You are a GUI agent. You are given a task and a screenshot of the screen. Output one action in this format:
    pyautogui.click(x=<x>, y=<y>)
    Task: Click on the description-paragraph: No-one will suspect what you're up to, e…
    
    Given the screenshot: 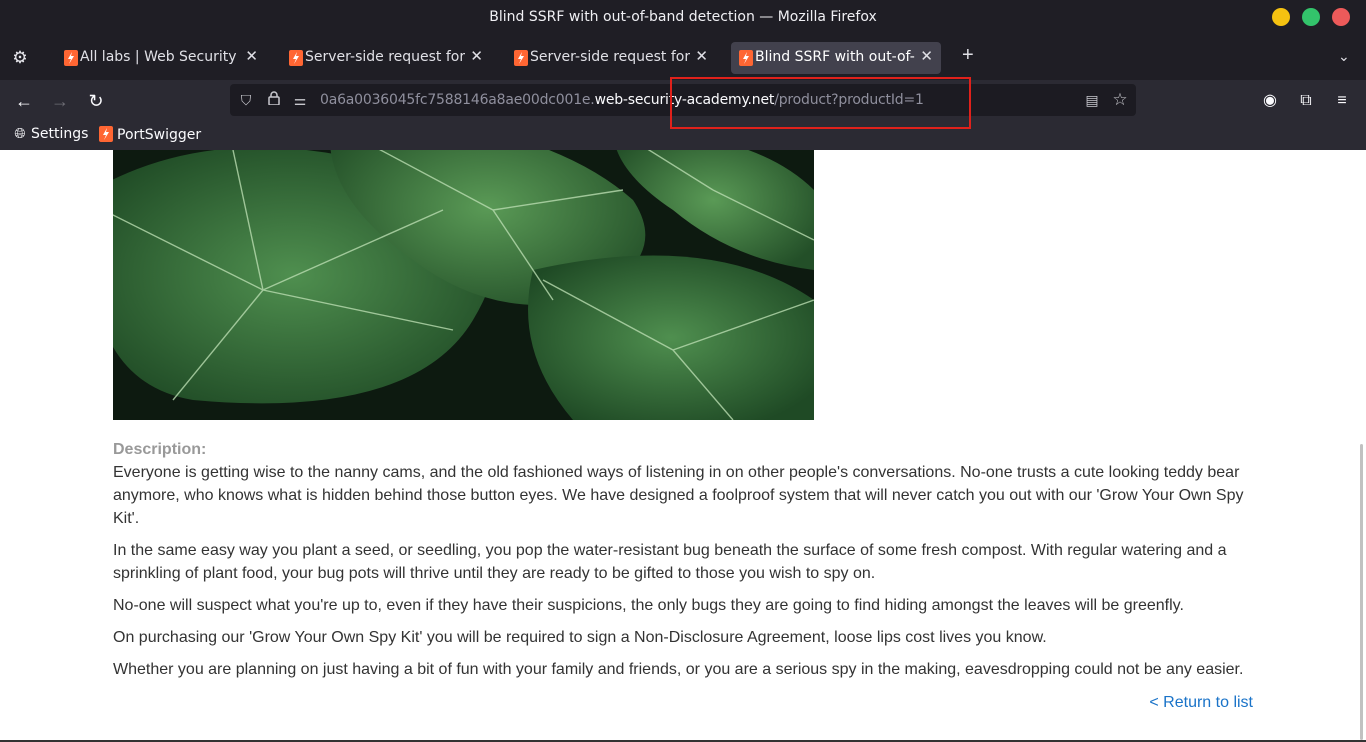 What is the action you would take?
    pyautogui.click(x=648, y=605)
    